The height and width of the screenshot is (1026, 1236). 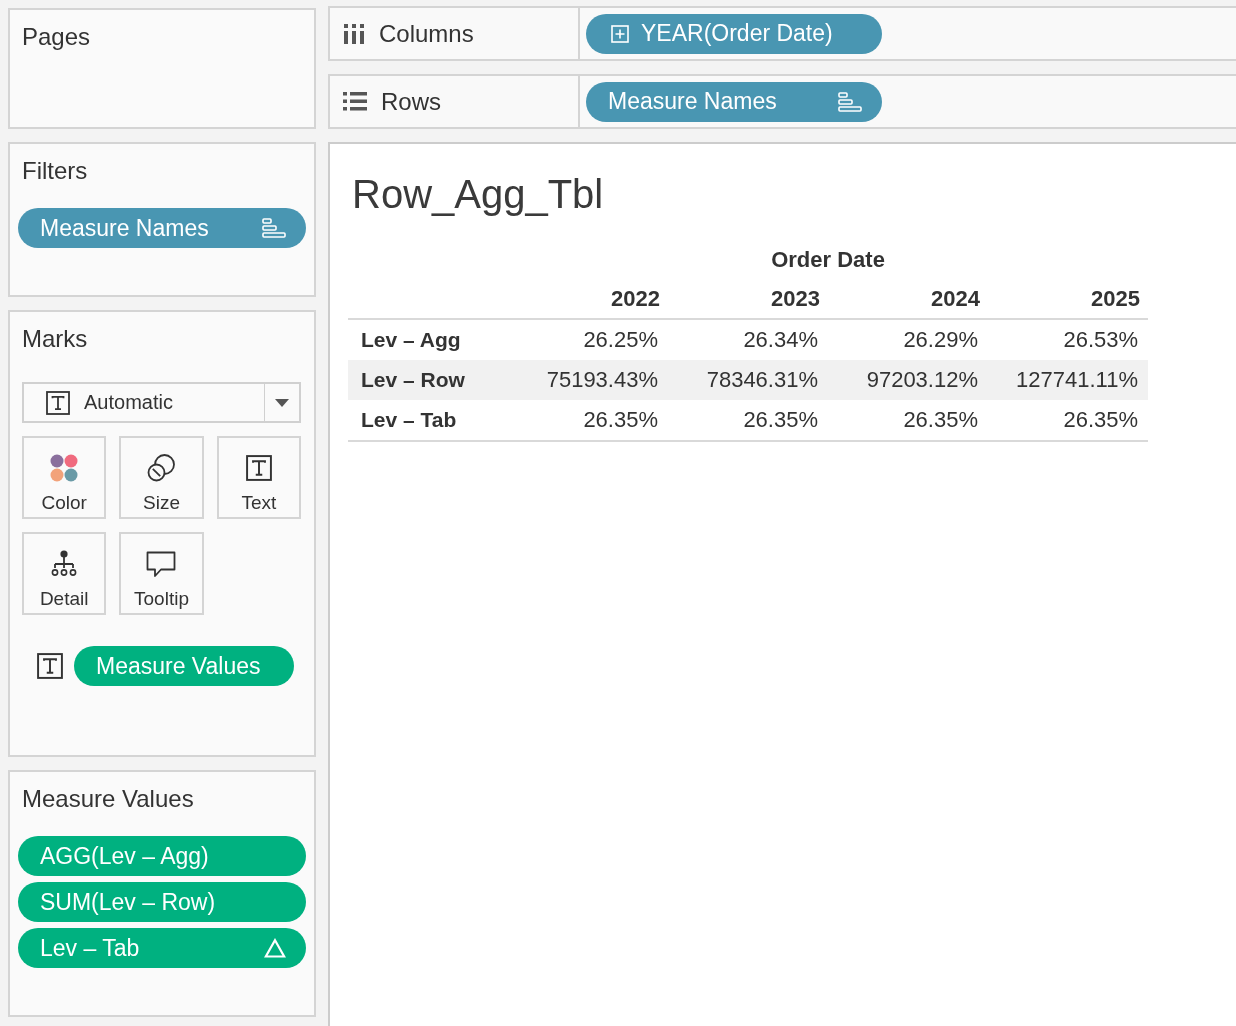 What do you see at coordinates (162, 856) in the screenshot?
I see `field-pill: AGG(Lev – Agg)` at bounding box center [162, 856].